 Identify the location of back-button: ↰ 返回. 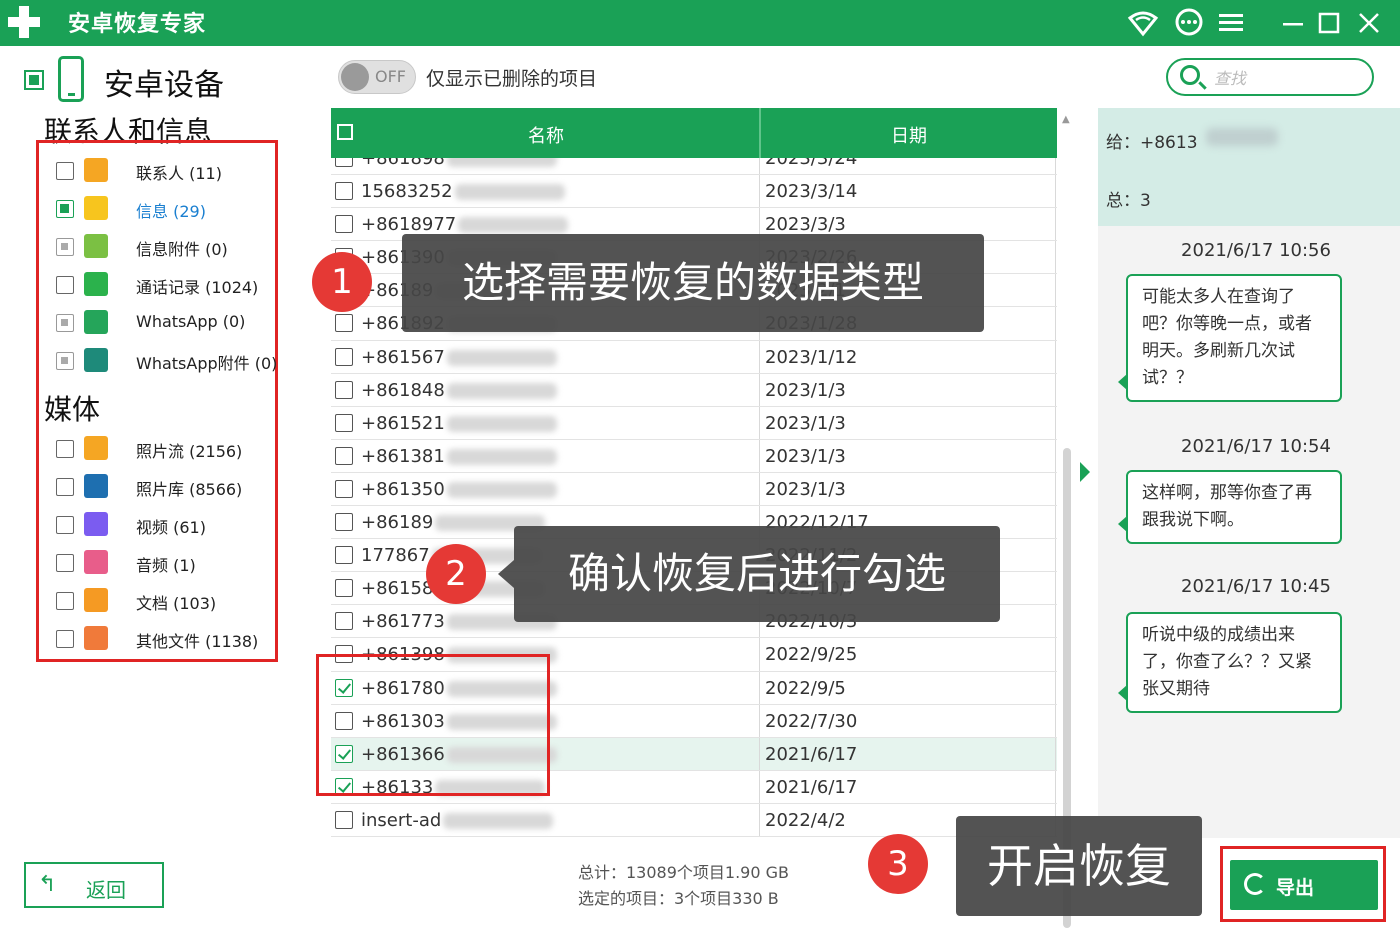
(94, 885).